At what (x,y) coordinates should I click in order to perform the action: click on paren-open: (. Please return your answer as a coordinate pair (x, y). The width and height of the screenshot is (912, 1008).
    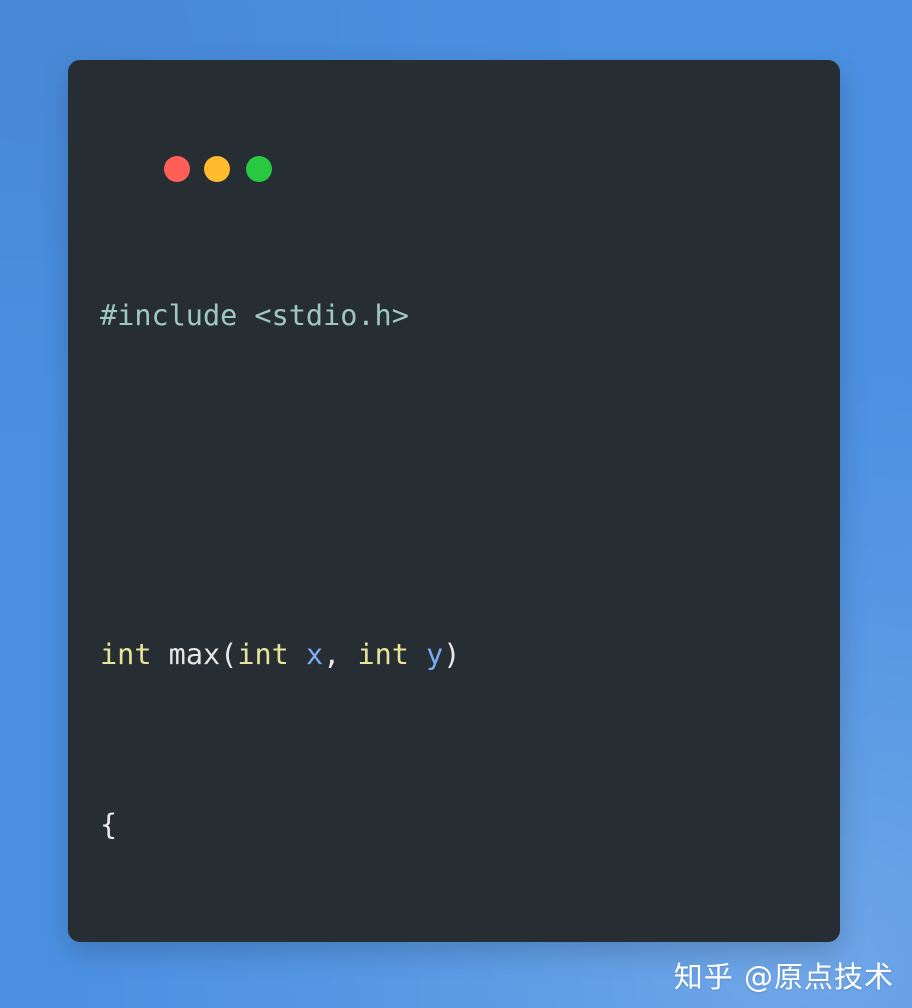
    Looking at the image, I should click on (229, 655).